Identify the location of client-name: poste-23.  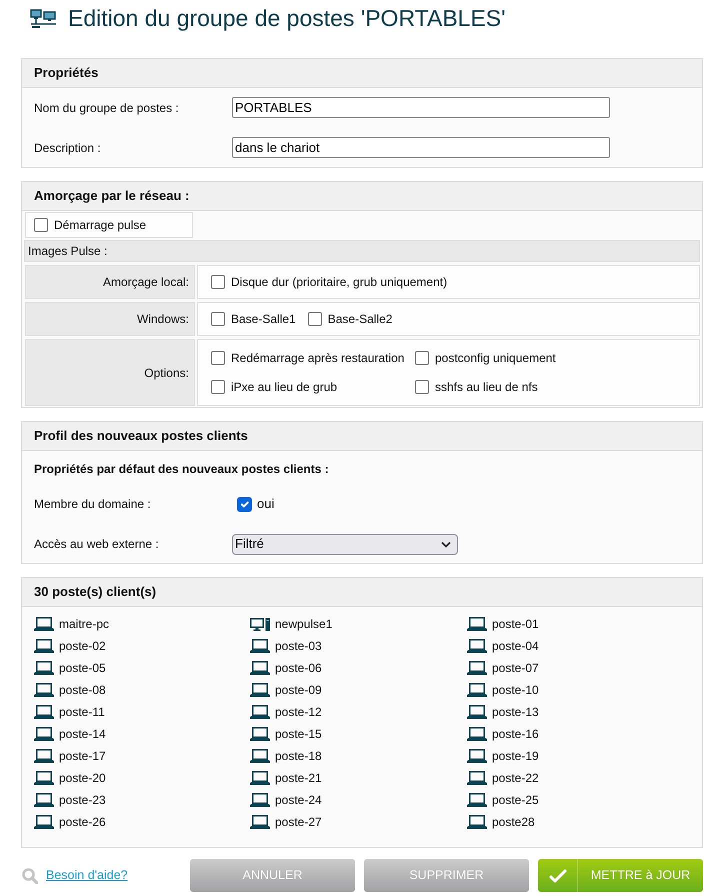
(82, 800).